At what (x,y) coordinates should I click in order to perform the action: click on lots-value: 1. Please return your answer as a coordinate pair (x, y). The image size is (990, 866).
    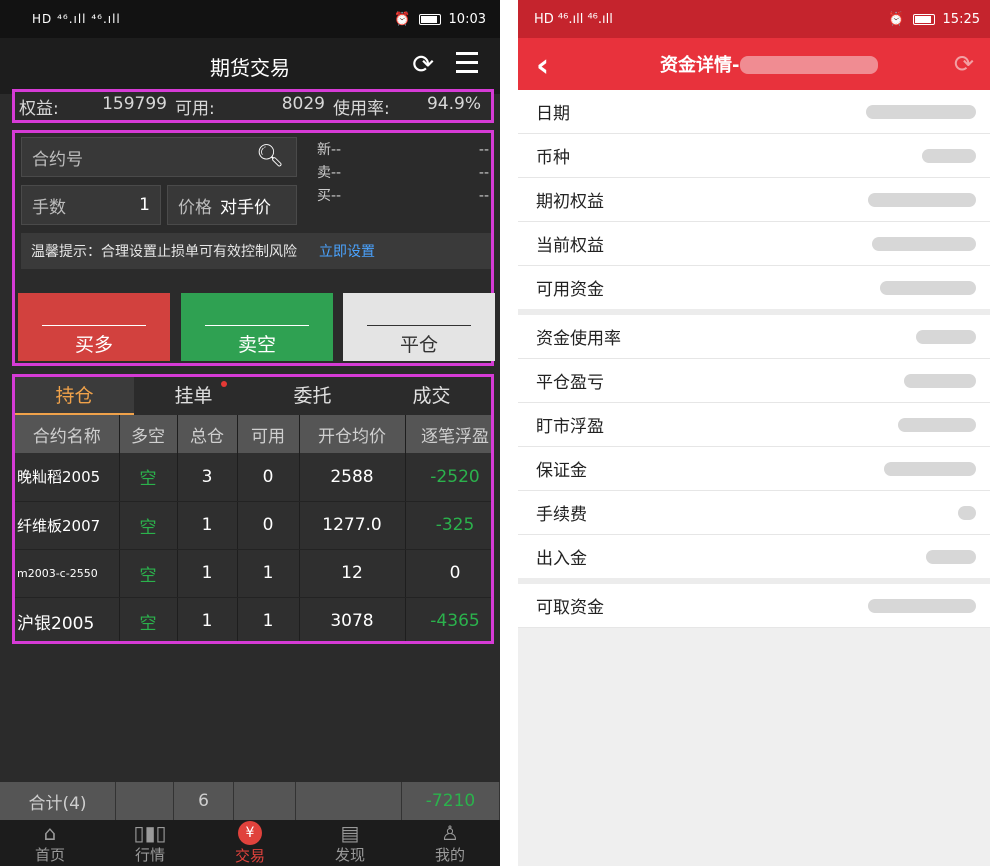
    Looking at the image, I should click on (144, 205).